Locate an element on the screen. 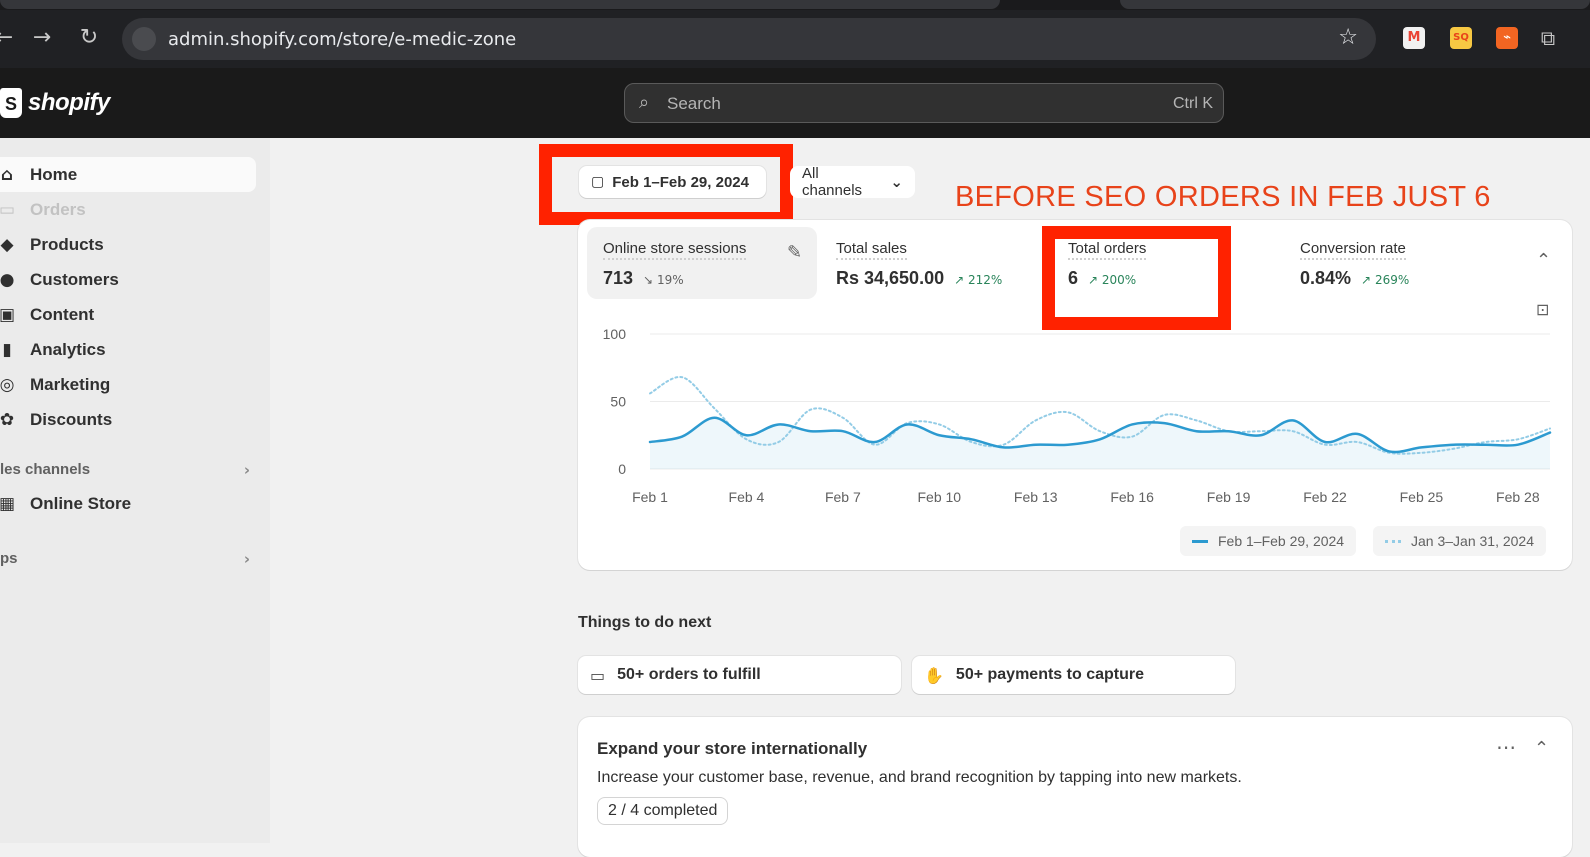 This screenshot has height=857, width=1590. x-tick-label: Feb 4 is located at coordinates (747, 497).